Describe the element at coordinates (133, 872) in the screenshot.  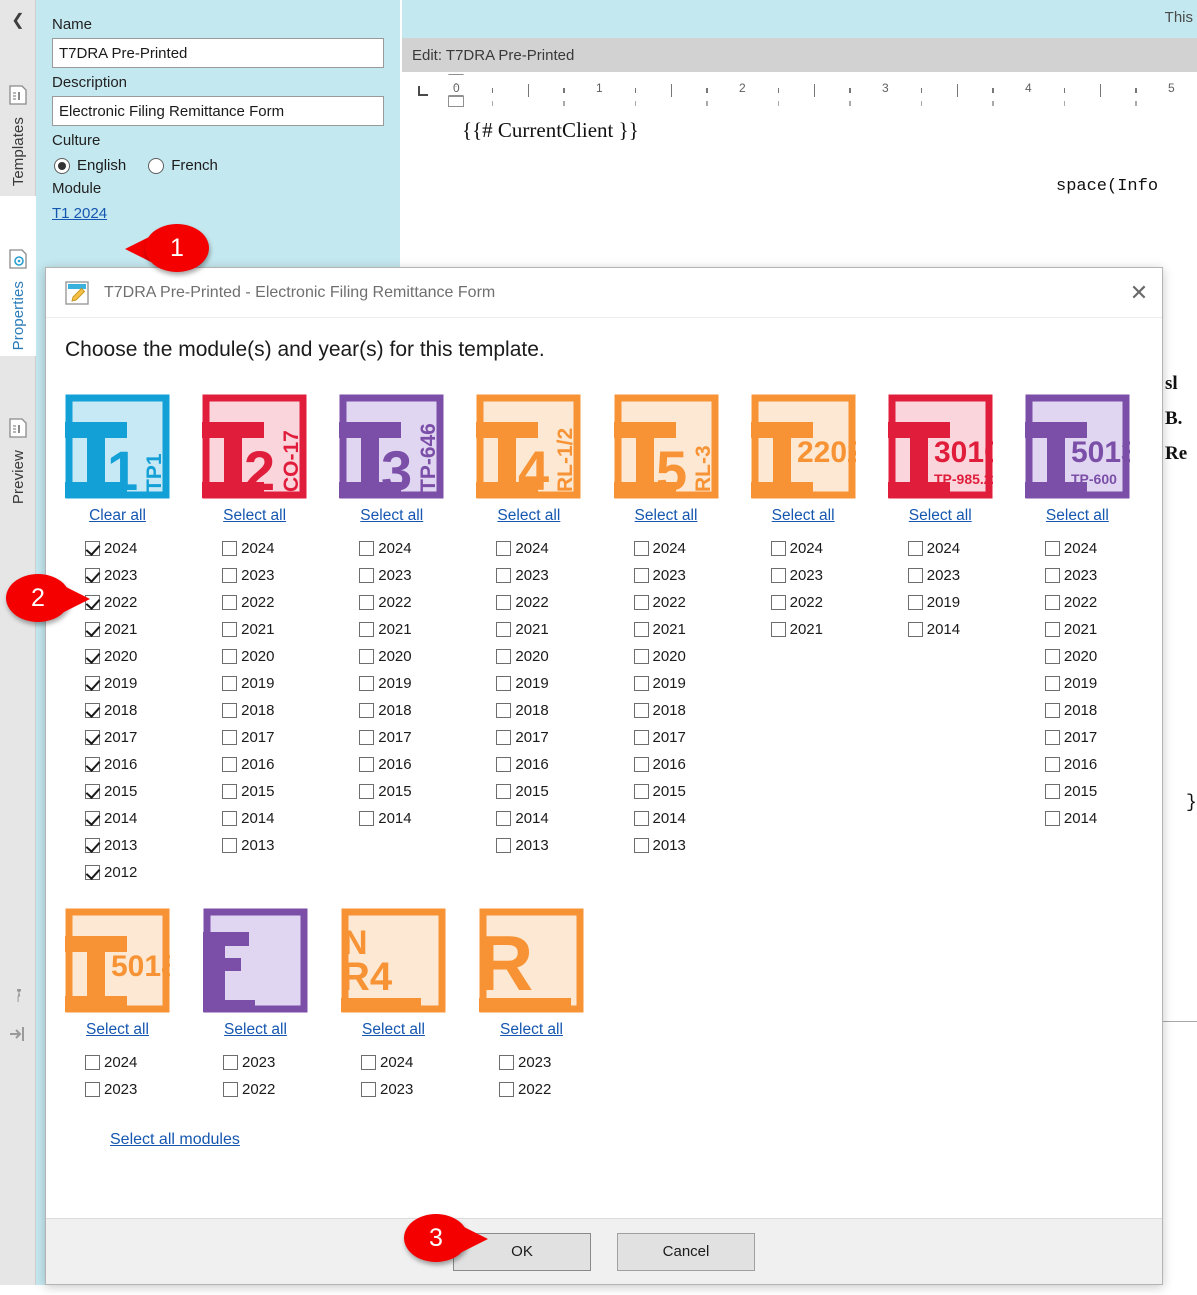
I see `year-checkbox-row: 2012` at that location.